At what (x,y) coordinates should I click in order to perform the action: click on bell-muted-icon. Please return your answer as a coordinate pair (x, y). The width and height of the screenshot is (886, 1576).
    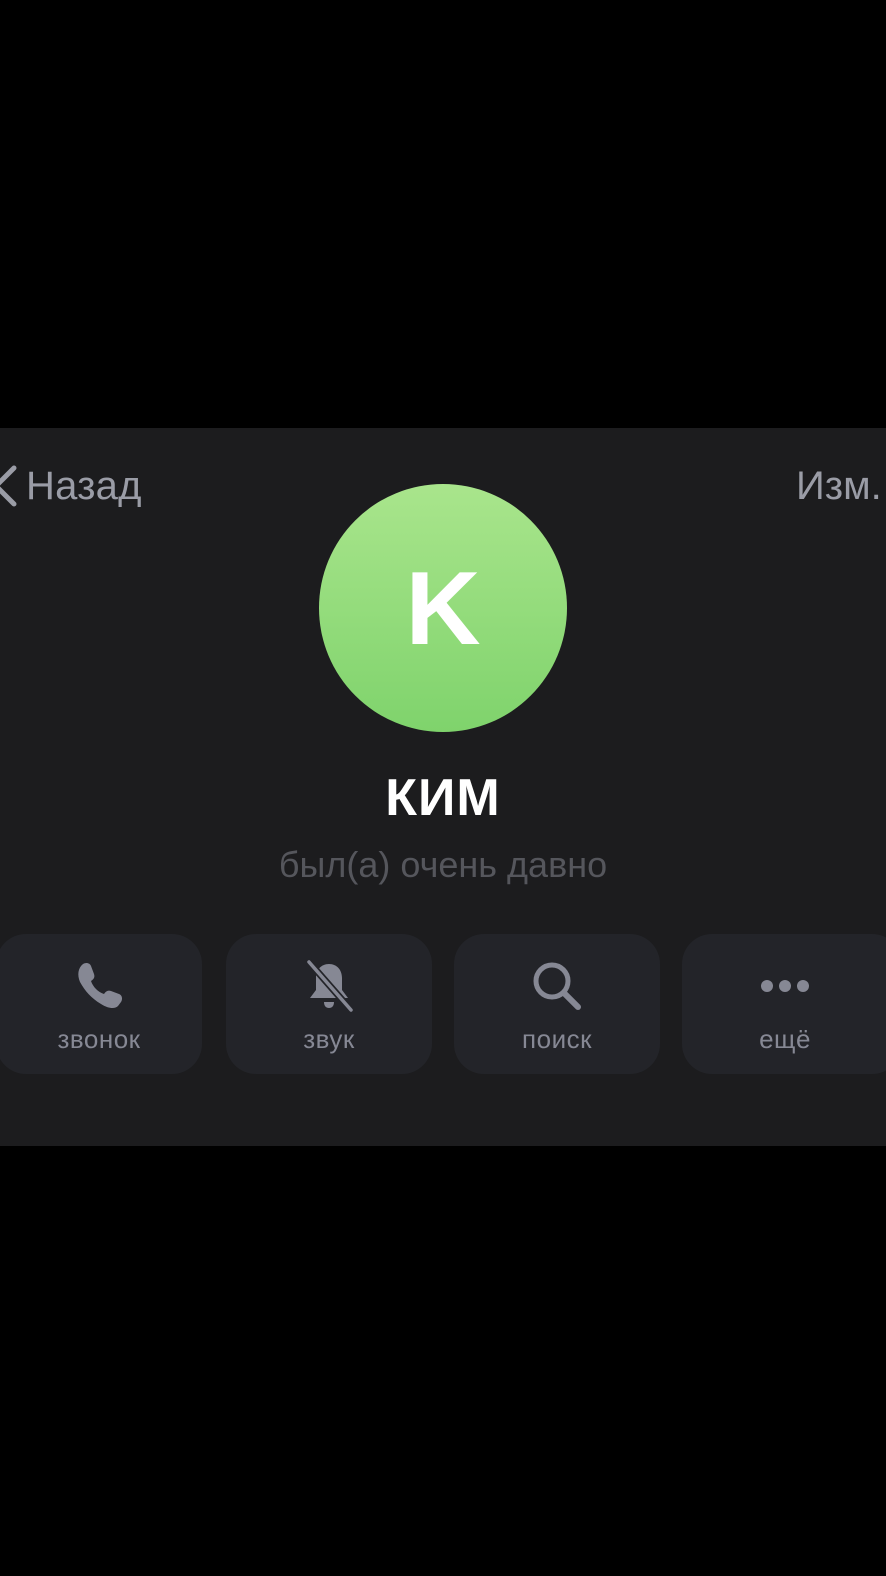
    Looking at the image, I should click on (330, 986).